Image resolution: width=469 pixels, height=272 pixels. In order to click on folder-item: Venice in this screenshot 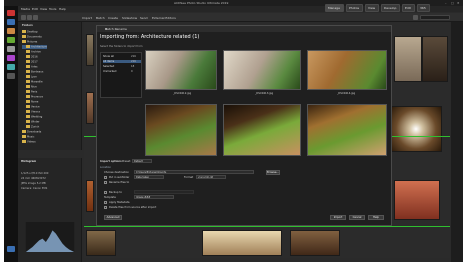, I will do `click(31, 107)`.